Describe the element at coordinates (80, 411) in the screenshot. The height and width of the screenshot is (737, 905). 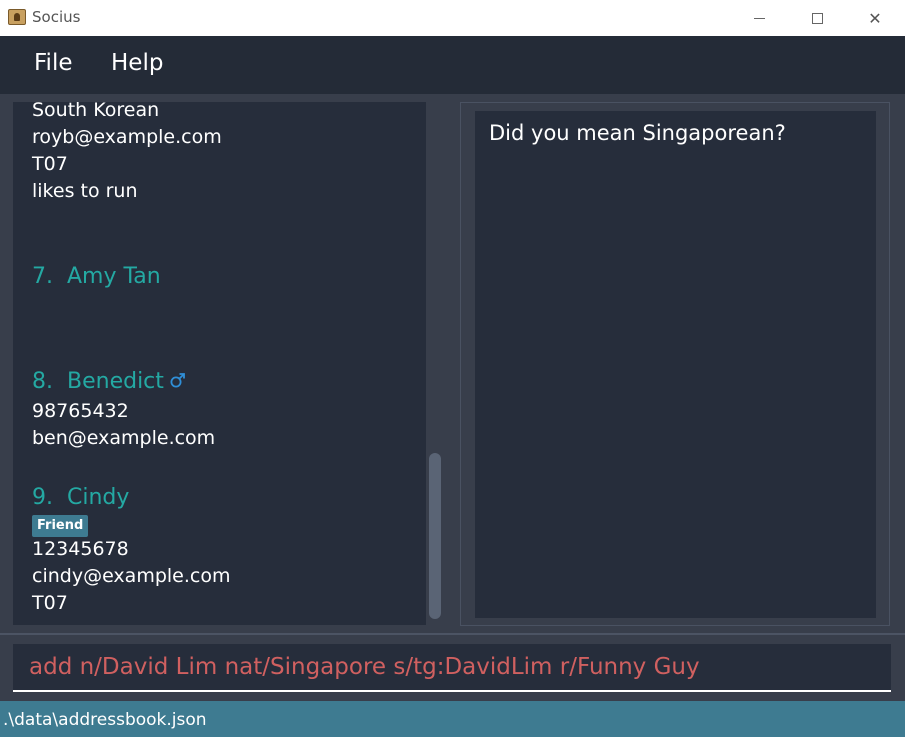
I see `contact-phone: 98765432` at that location.